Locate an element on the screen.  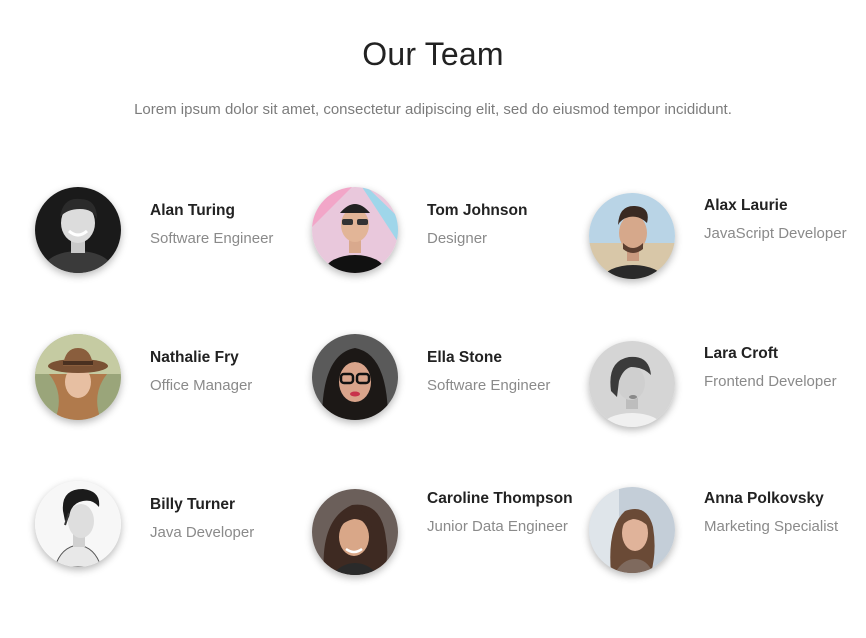
member-role: Designer is located at coordinates (457, 238).